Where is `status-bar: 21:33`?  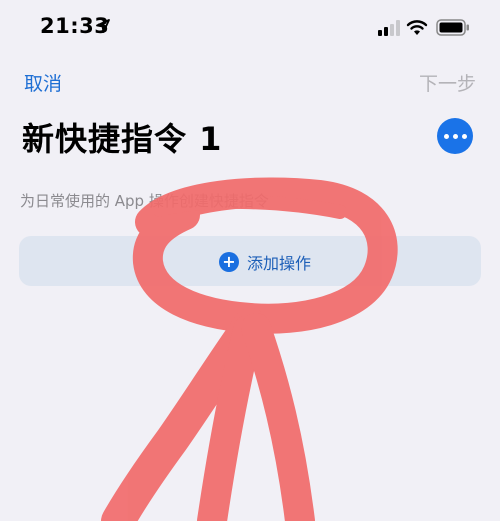 status-bar: 21:33 is located at coordinates (250, 28).